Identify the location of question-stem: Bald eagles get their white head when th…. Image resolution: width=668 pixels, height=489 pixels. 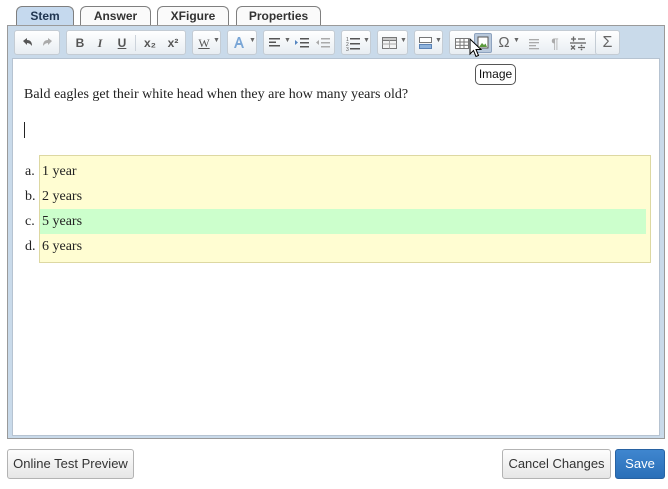
(216, 94).